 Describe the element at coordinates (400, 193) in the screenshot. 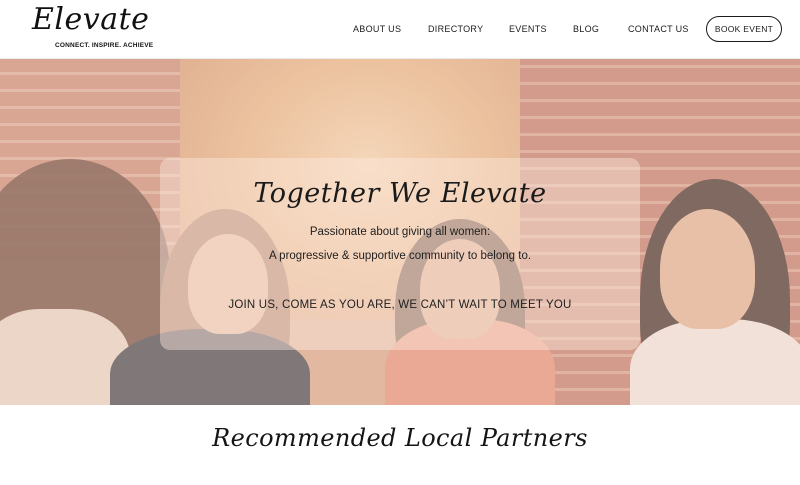

I see `hero-title: Together We Elevate` at that location.